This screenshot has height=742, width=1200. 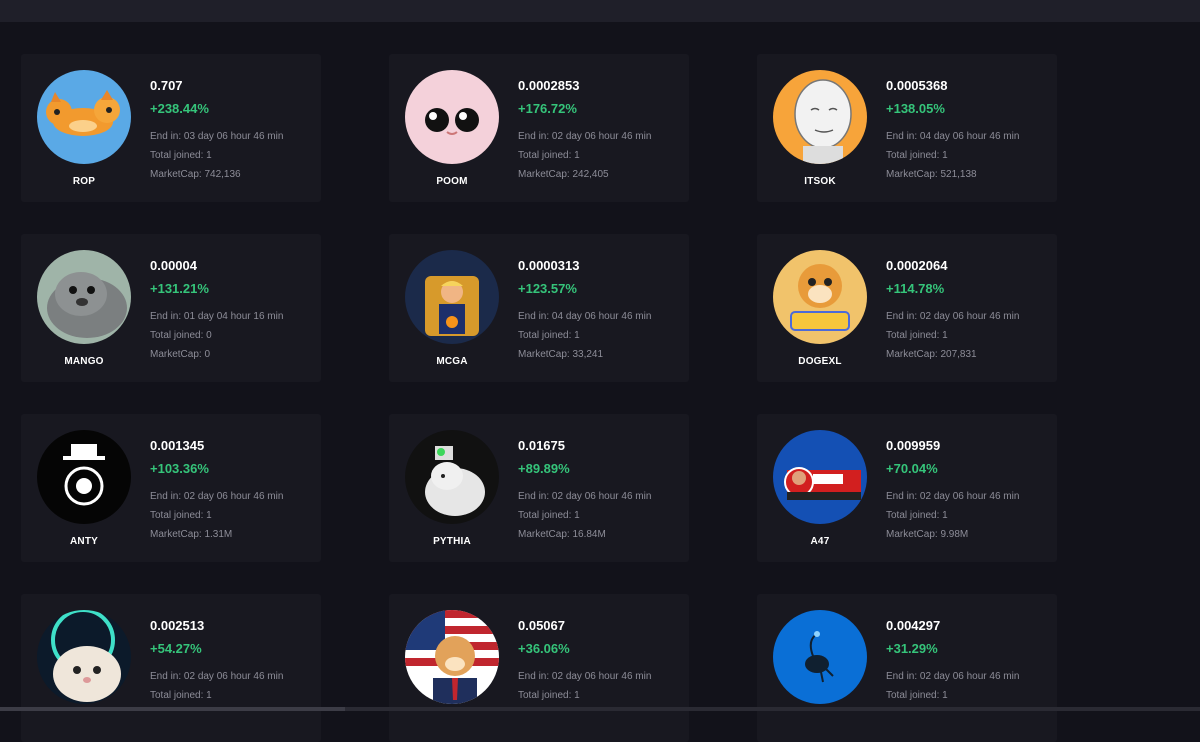 I want to click on seal-icon, so click(x=84, y=297).